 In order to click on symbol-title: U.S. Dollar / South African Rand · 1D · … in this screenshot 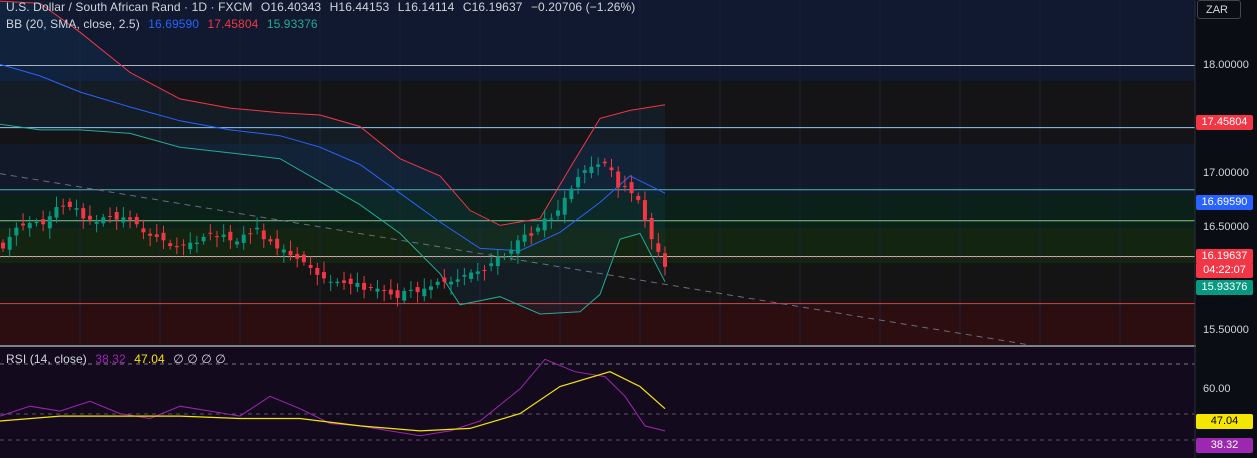, I will do `click(129, 7)`.